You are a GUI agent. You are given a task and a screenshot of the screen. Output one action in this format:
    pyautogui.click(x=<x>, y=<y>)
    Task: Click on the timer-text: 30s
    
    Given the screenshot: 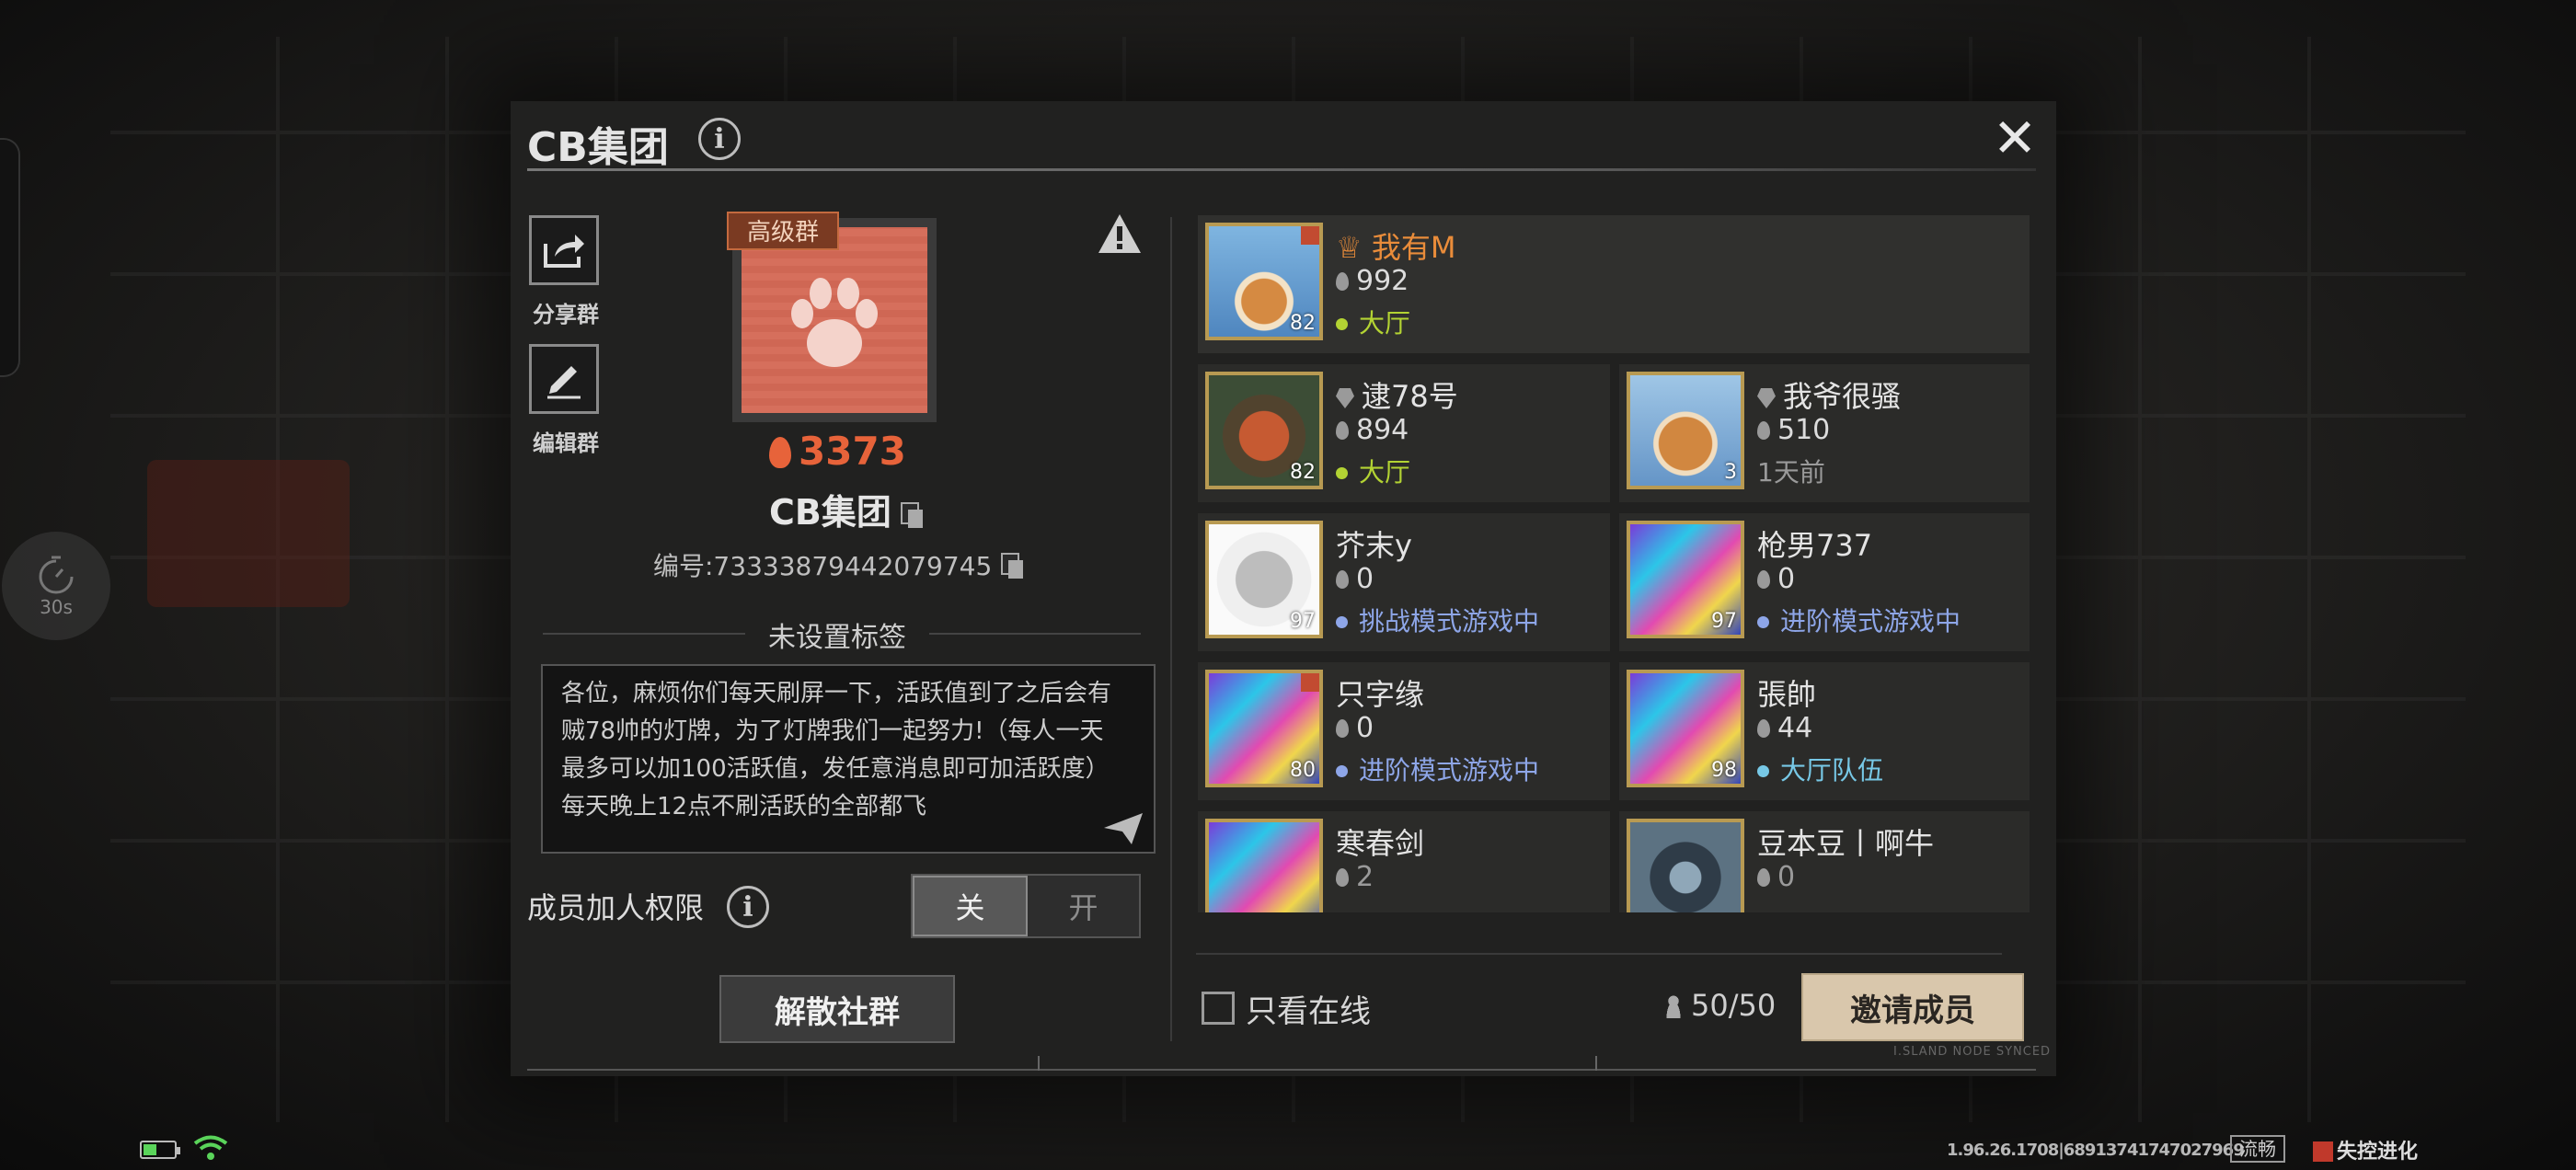 What is the action you would take?
    pyautogui.click(x=56, y=607)
    